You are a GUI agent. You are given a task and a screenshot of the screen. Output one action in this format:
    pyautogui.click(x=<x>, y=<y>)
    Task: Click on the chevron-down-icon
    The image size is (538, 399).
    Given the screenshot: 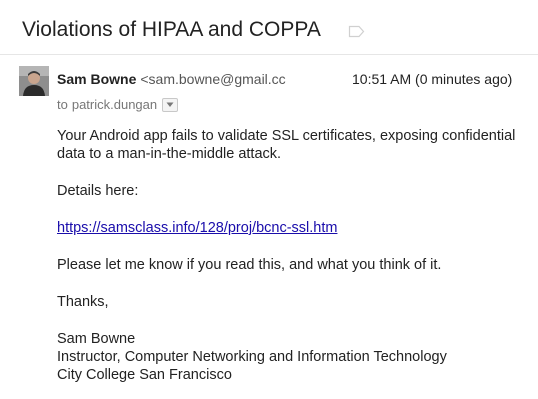 What is the action you would take?
    pyautogui.click(x=170, y=104)
    